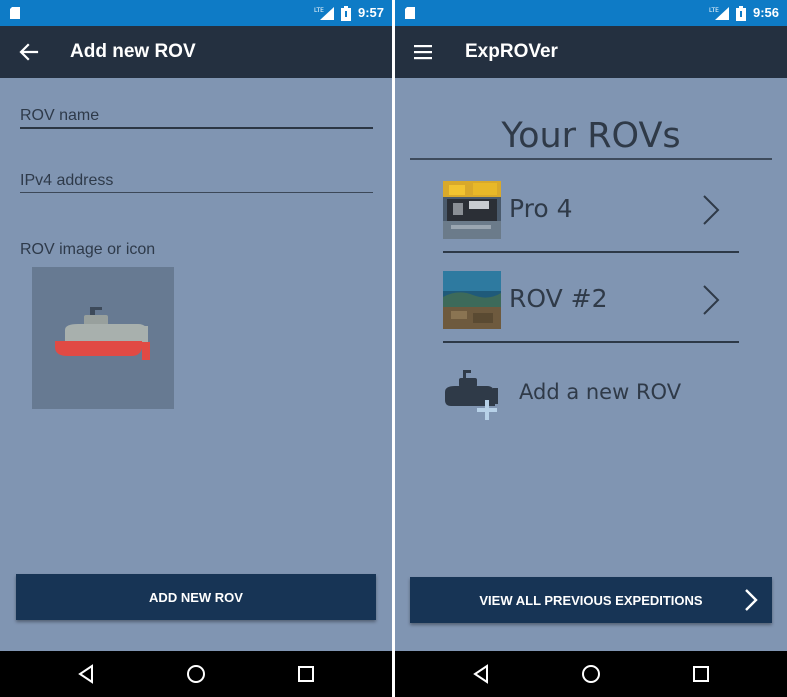 The image size is (787, 697). I want to click on ipv4-address-input: IPv4 address, so click(196, 181).